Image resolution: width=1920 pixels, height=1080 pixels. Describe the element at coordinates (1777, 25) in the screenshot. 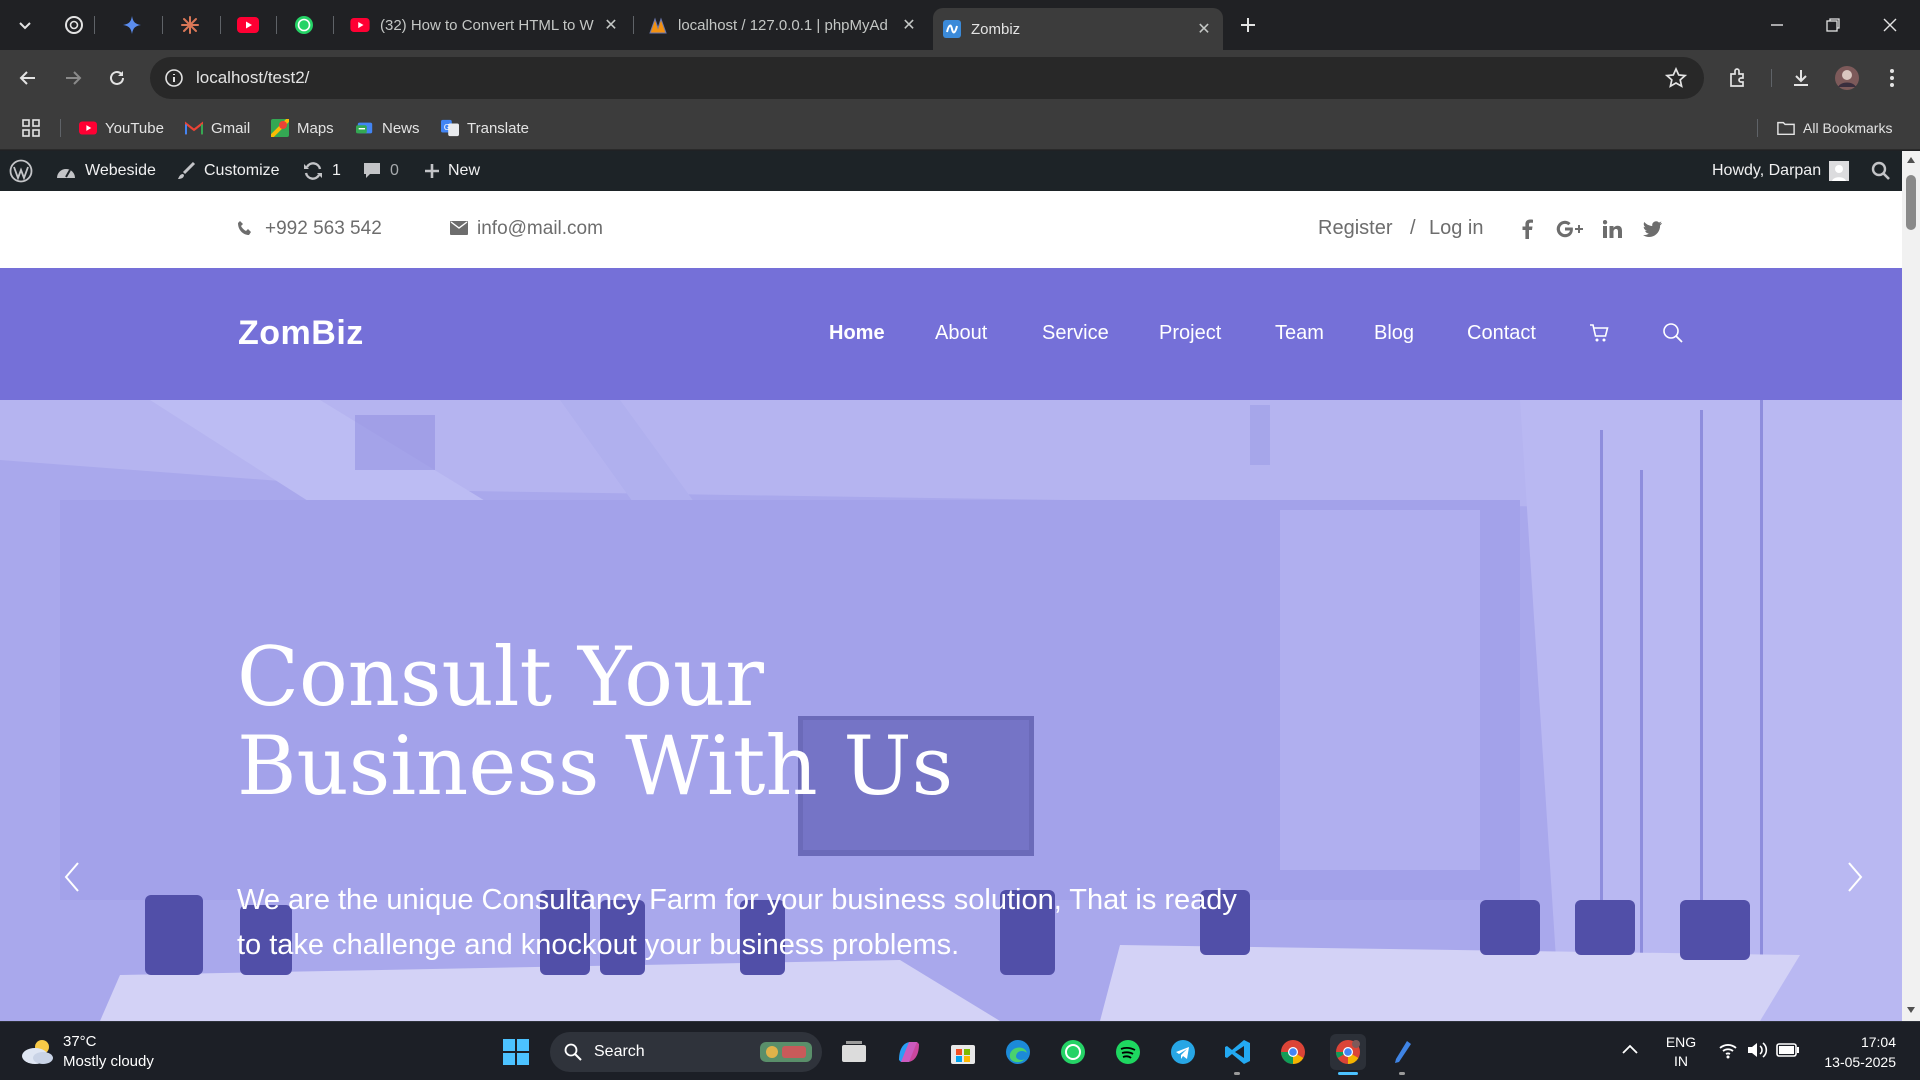

I see `minimize-button` at that location.